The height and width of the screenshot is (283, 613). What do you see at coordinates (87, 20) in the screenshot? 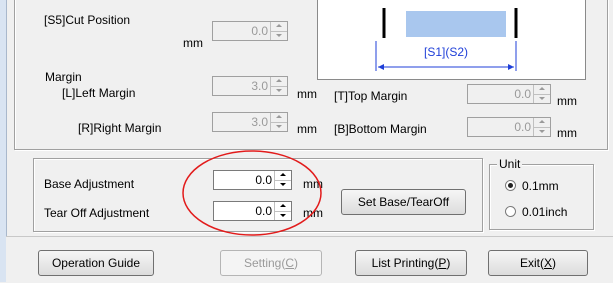
I see `cut-position-label: [S5]Cut Position` at bounding box center [87, 20].